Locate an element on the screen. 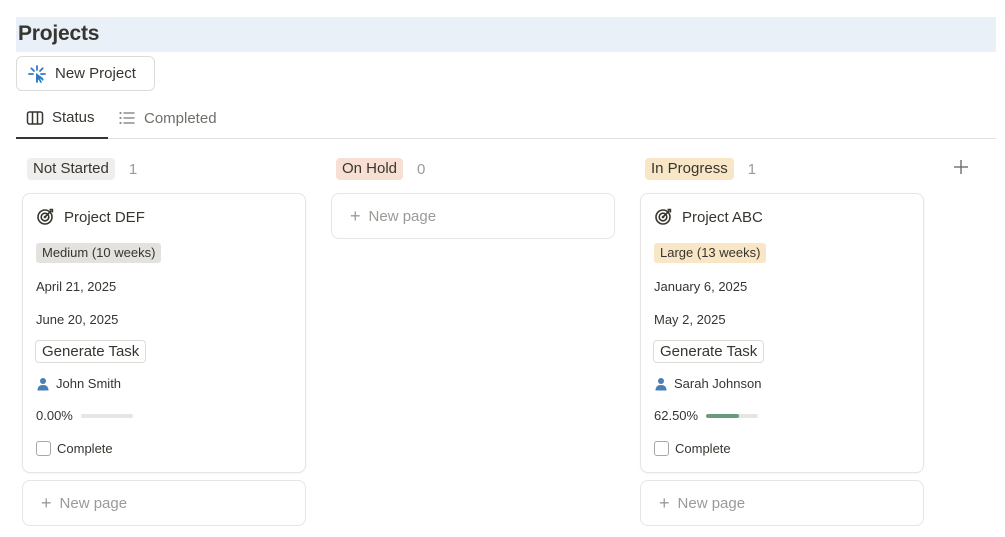 The image size is (1005, 537). card-title: Project DEF is located at coordinates (90, 217).